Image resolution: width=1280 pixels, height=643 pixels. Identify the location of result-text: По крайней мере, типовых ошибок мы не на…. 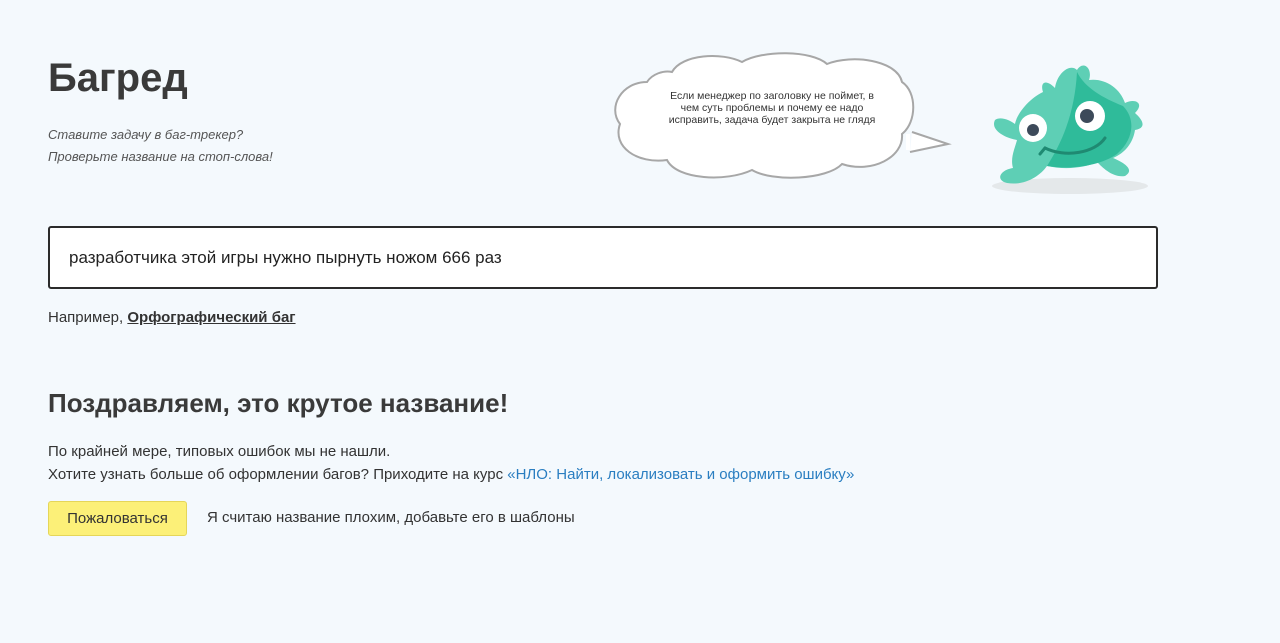
(451, 463).